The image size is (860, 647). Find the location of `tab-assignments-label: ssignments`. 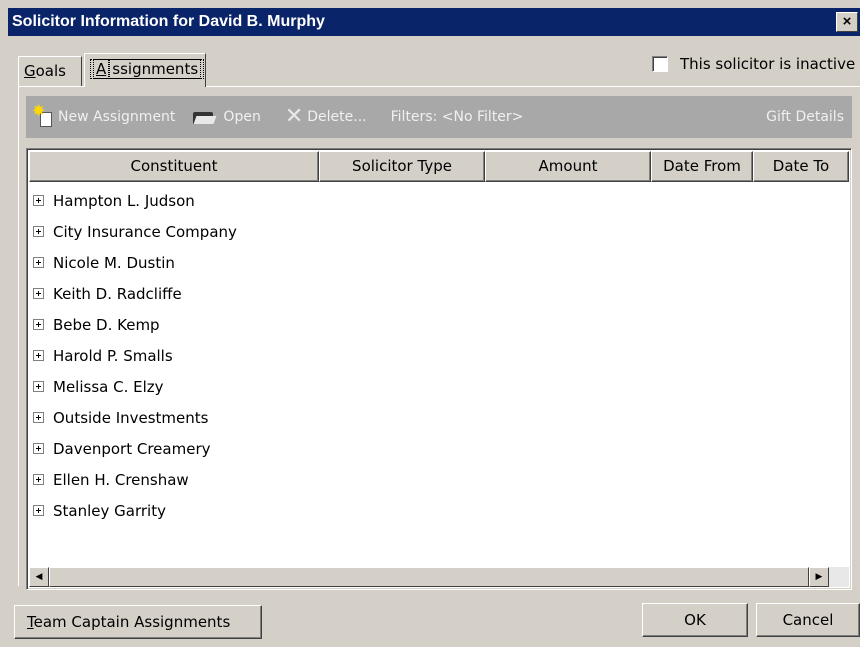

tab-assignments-label: ssignments is located at coordinates (155, 69).